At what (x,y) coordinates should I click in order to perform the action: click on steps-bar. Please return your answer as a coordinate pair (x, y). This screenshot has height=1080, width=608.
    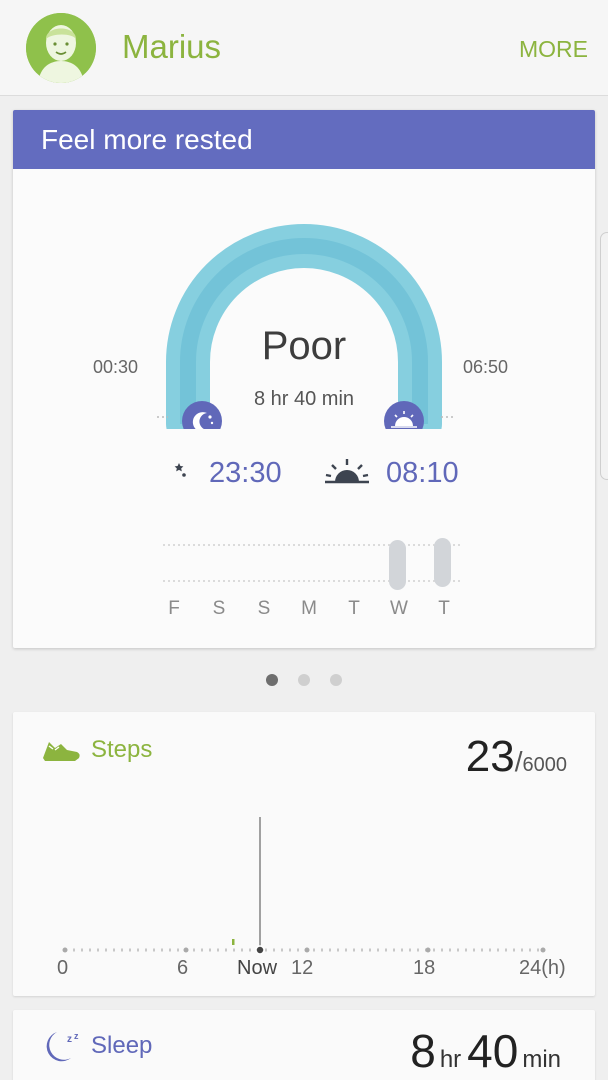
    Looking at the image, I should click on (233, 942).